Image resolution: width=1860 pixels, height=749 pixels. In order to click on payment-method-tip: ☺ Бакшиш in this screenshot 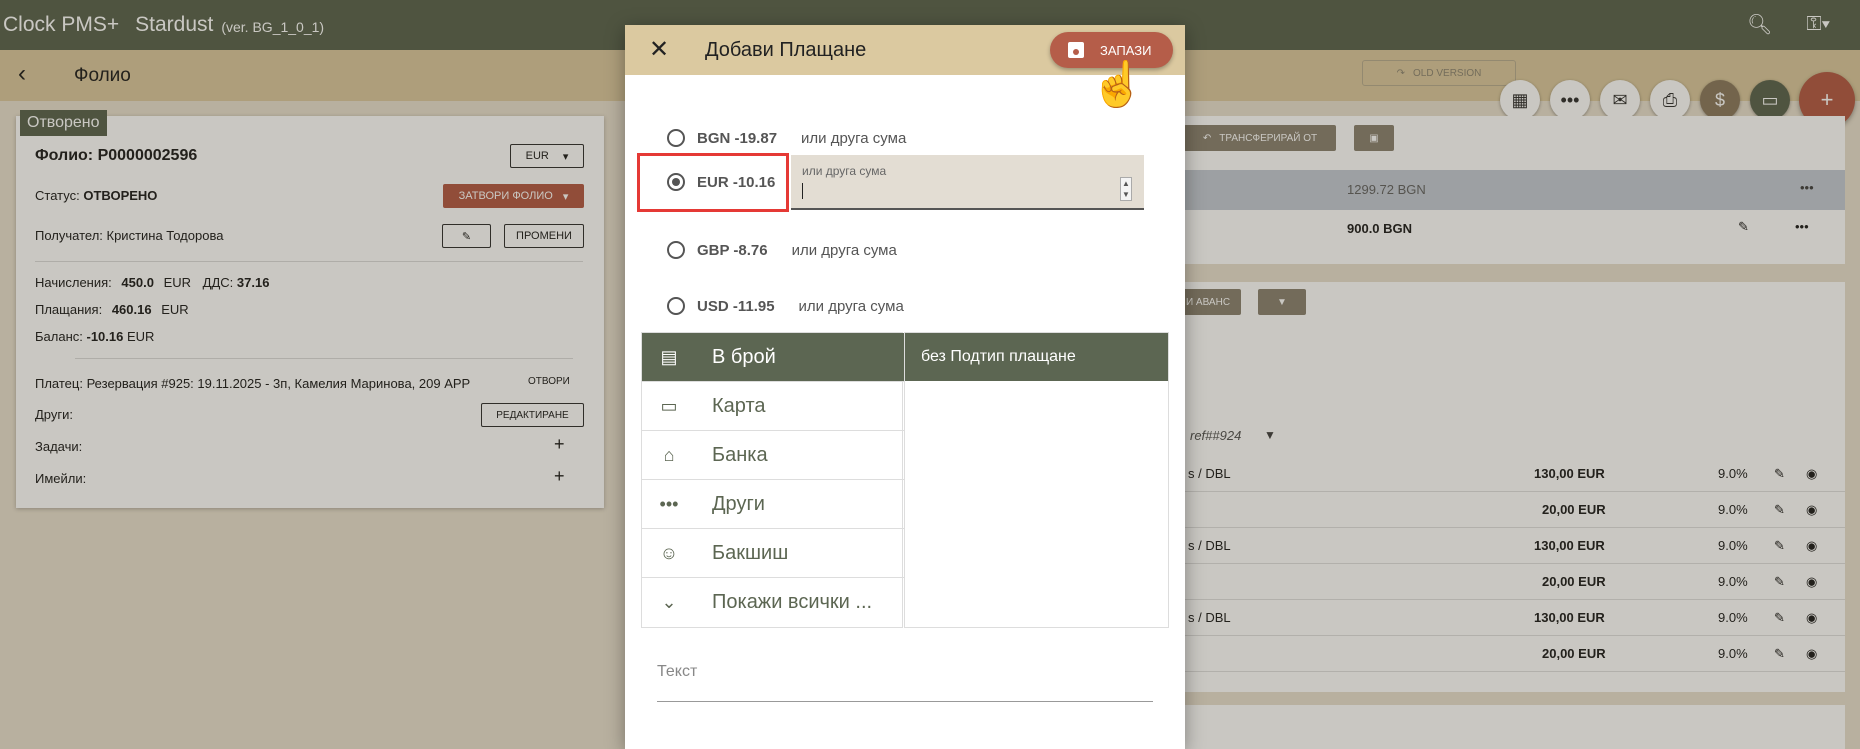, I will do `click(773, 553)`.